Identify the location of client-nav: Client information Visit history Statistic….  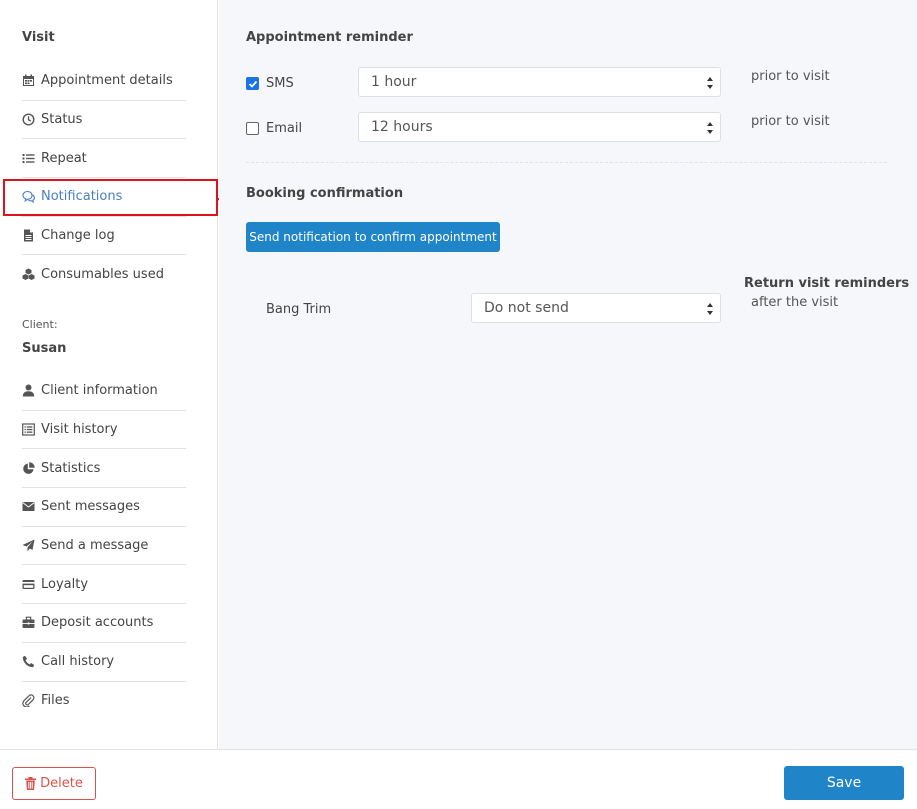
(104, 546).